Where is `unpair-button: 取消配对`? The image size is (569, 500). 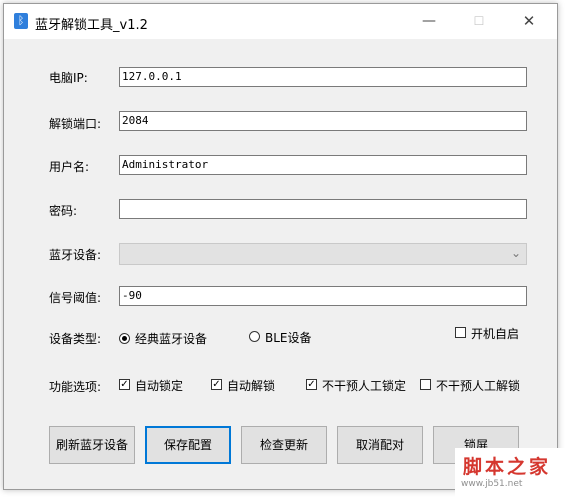 unpair-button: 取消配对 is located at coordinates (380, 445).